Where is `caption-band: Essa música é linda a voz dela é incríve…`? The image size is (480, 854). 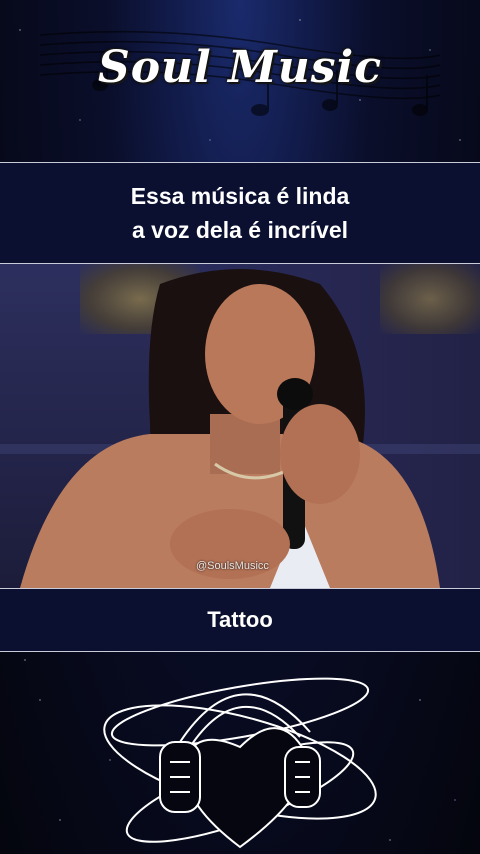 caption-band: Essa música é linda a voz dela é incríve… is located at coordinates (240, 213).